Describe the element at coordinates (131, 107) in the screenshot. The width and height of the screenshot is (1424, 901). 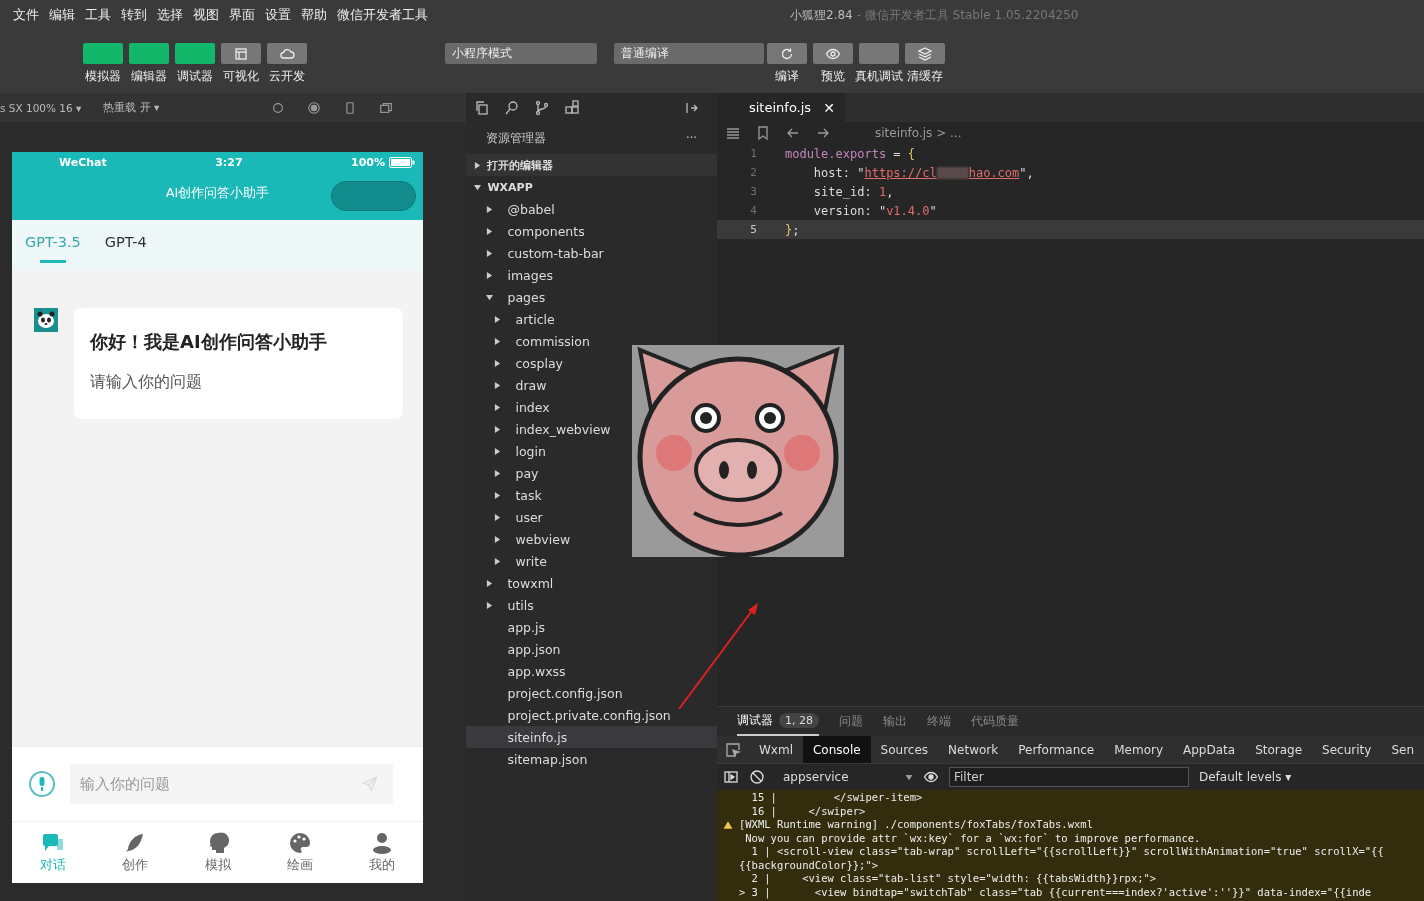
I see `hot-reload-toggle: 热重载 开 ▾` at that location.